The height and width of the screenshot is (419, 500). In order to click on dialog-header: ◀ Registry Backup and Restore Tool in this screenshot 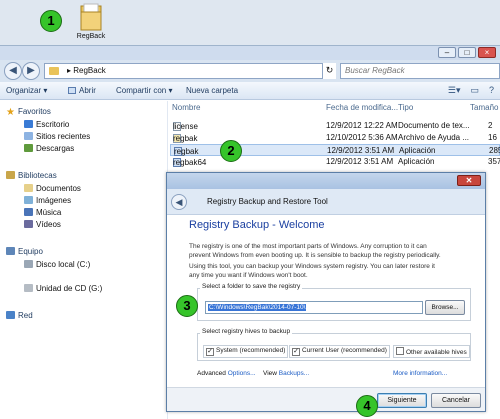, I will do `click(326, 202)`.